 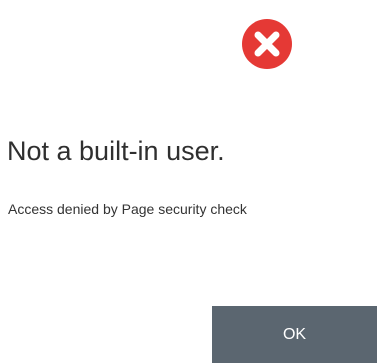 I want to click on error-x-circle-icon, so click(x=267, y=44).